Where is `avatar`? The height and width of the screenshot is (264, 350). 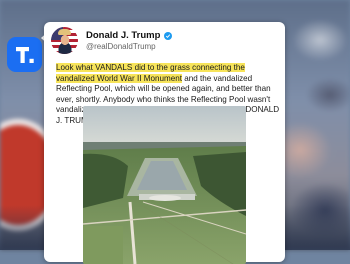 avatar is located at coordinates (64, 40).